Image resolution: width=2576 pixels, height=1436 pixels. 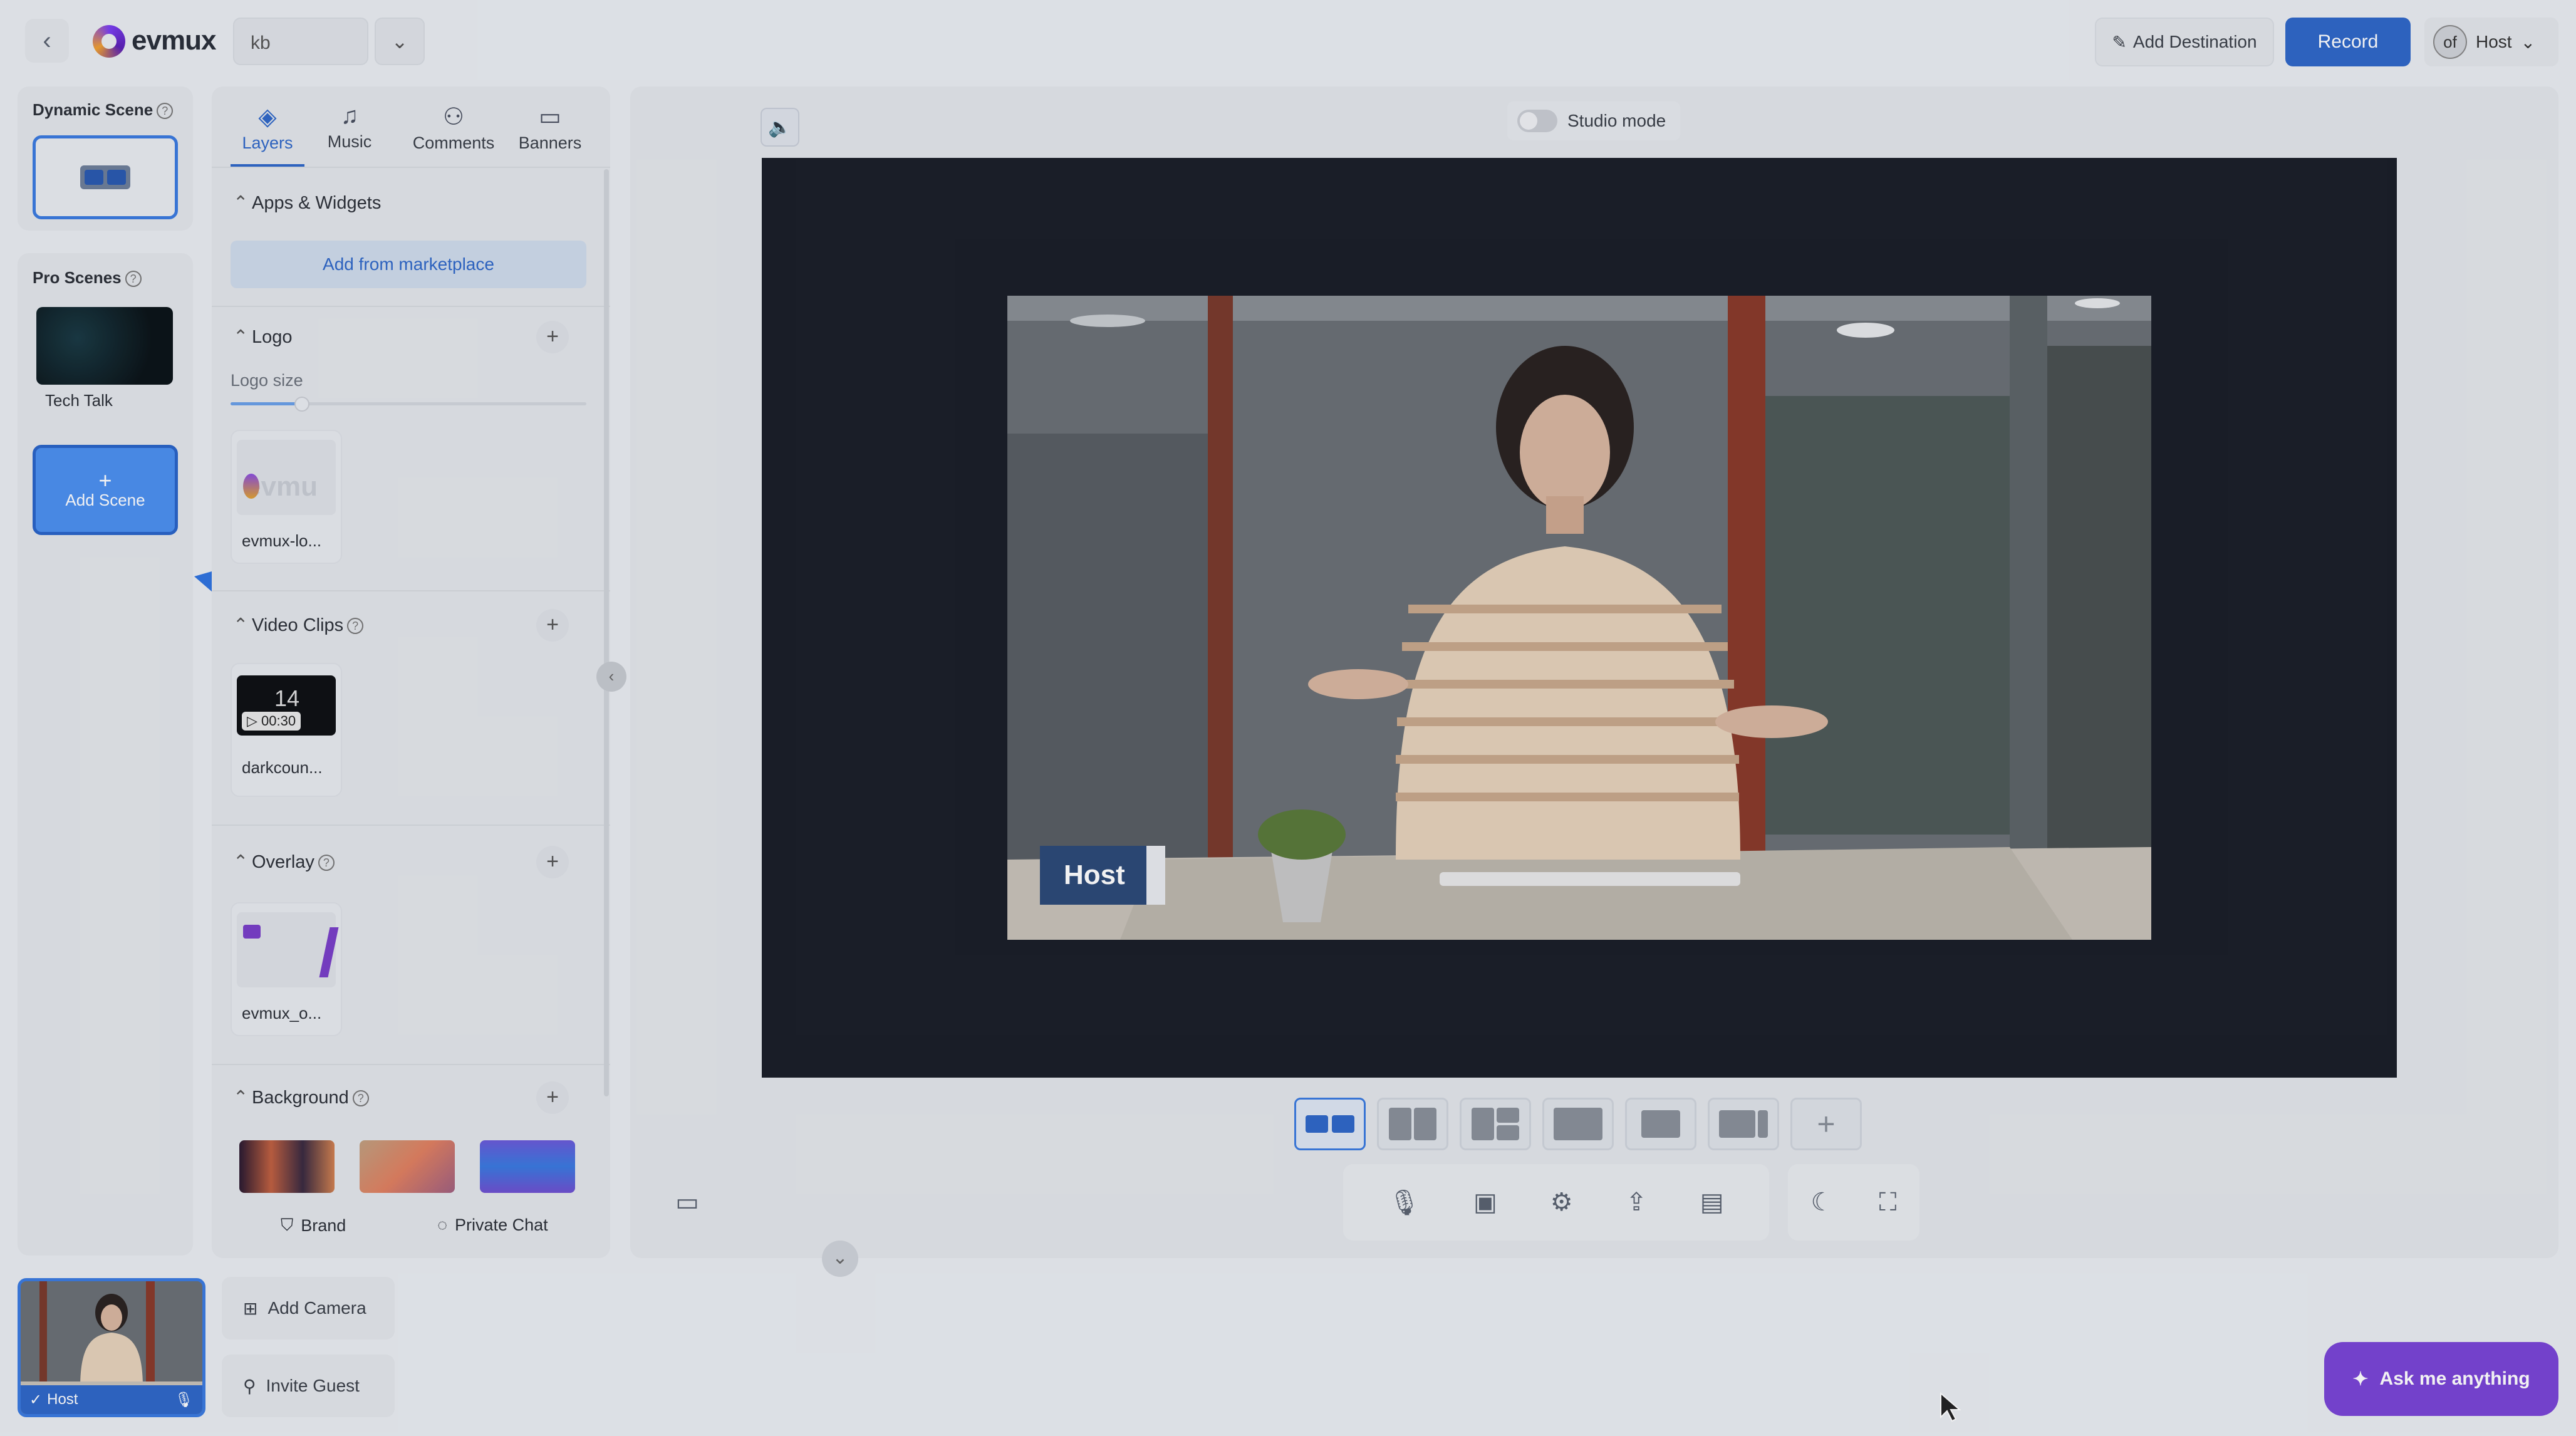 I want to click on layout-single, so click(x=1660, y=1124).